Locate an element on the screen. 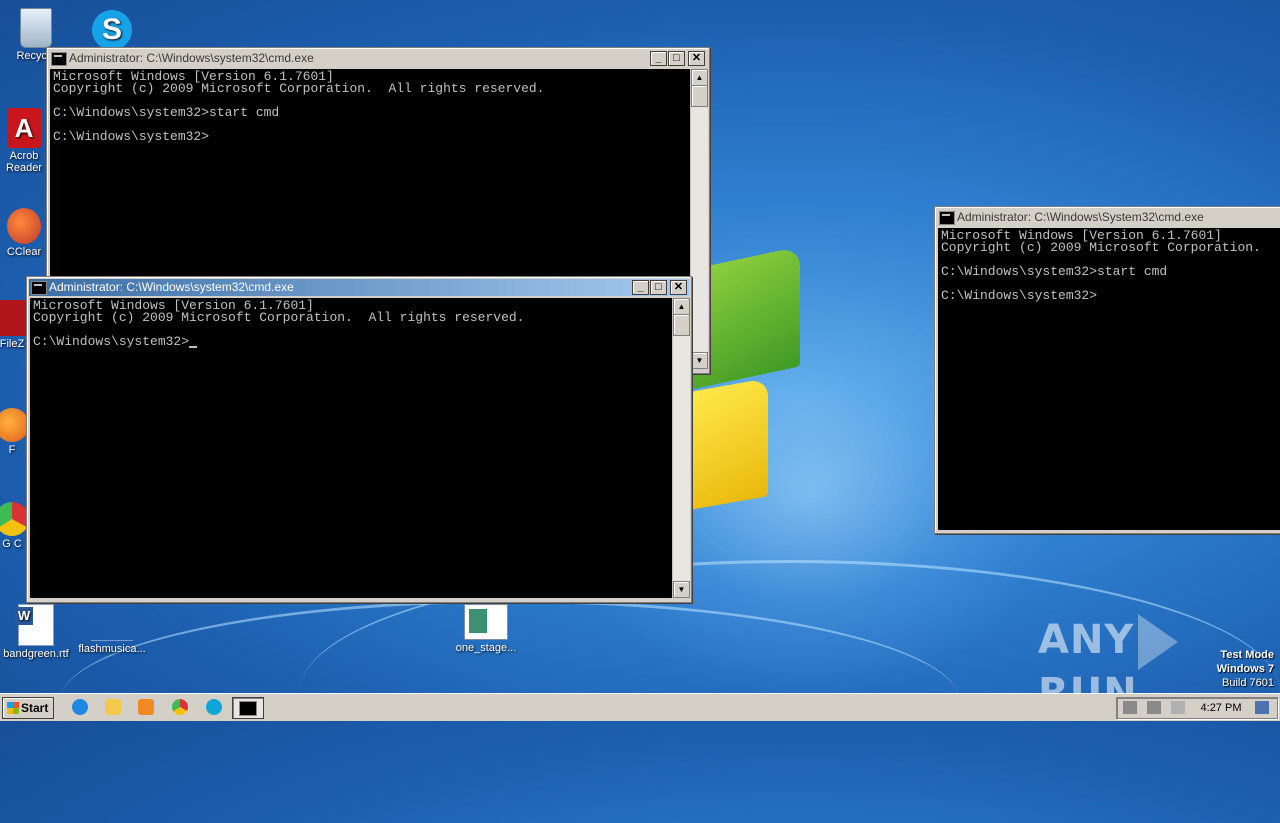  desktop-icon-skype: S is located at coordinates (112, 31).